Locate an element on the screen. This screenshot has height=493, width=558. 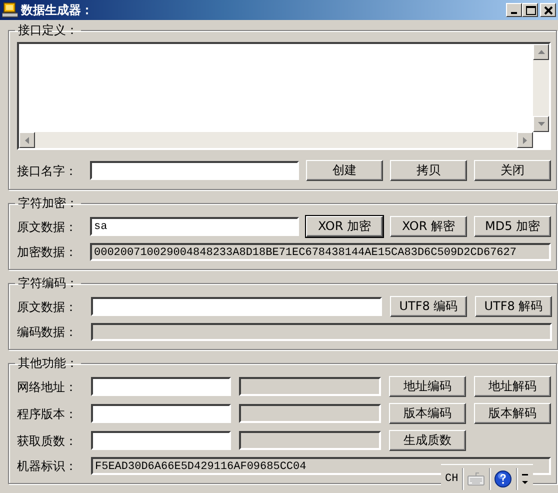
up-arrow-icon is located at coordinates (541, 52).